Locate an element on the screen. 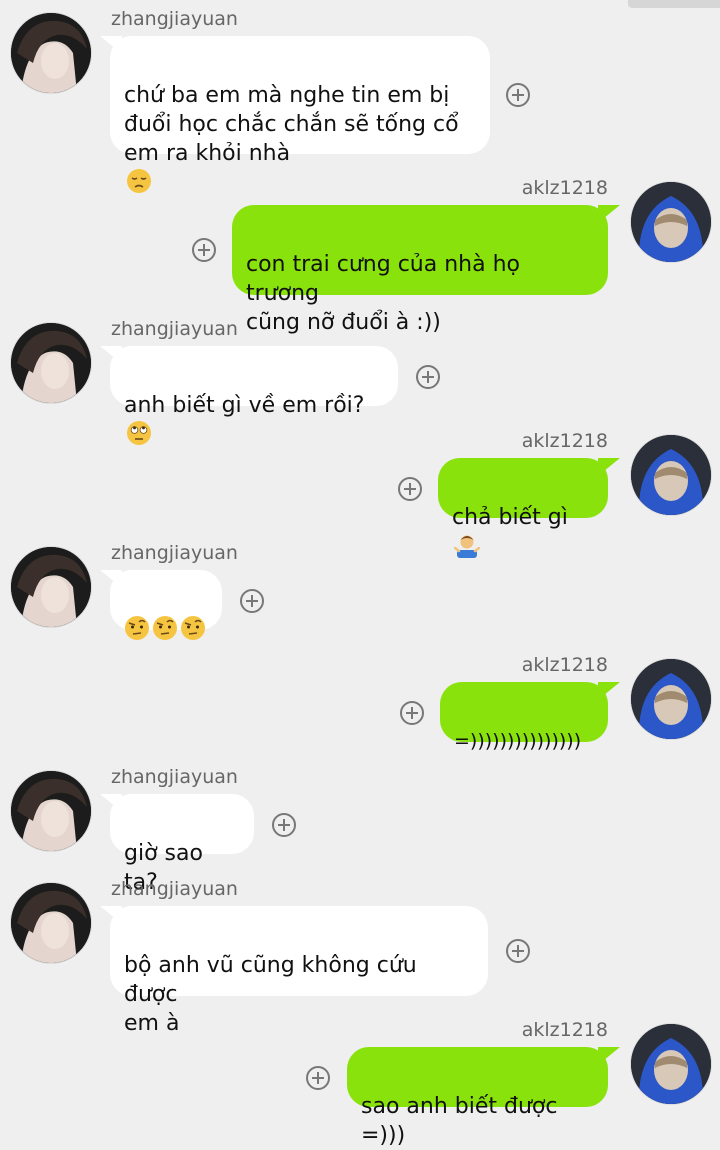  message-bubble: anh biết gì về em rồi? is located at coordinates (254, 395).